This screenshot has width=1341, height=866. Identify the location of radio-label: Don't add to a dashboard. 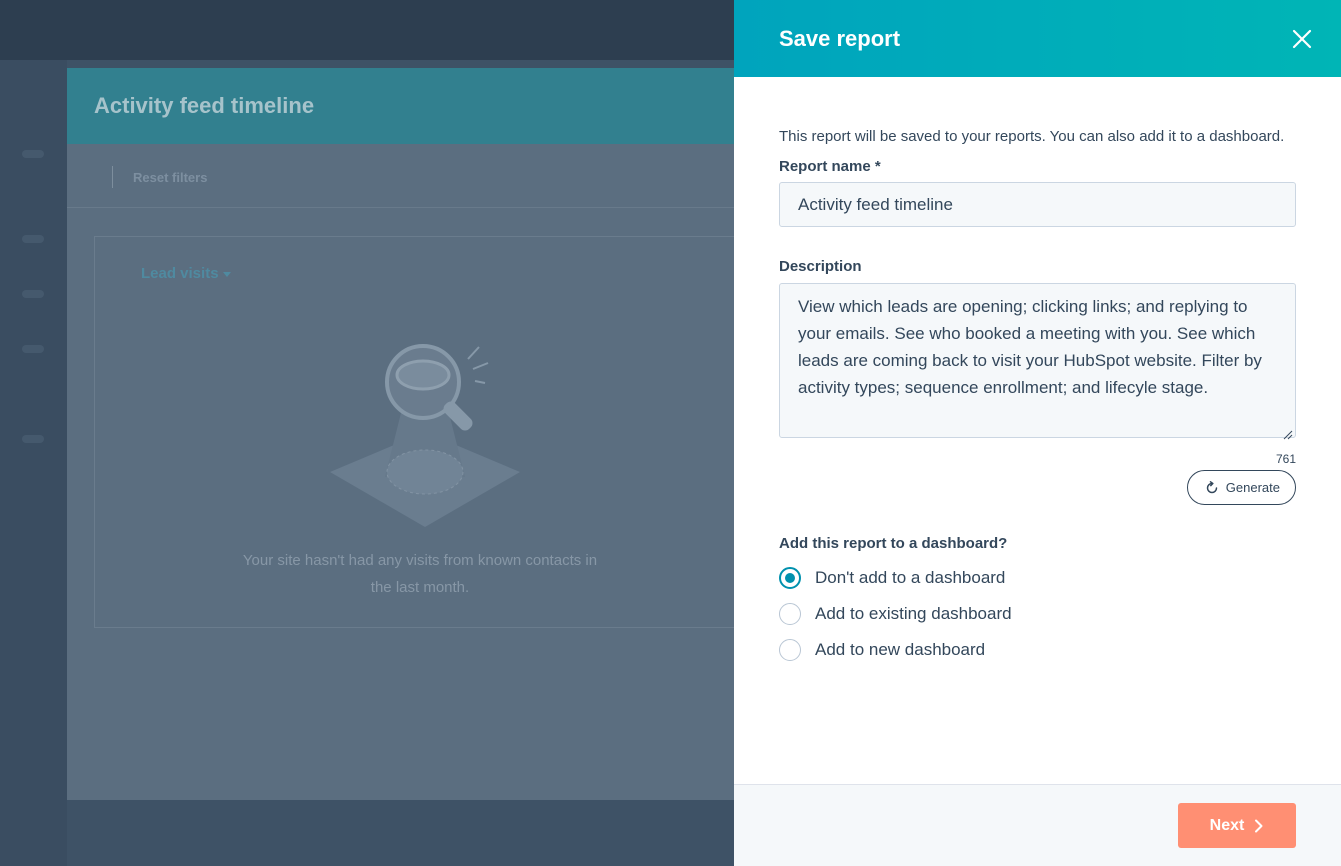
(910, 577).